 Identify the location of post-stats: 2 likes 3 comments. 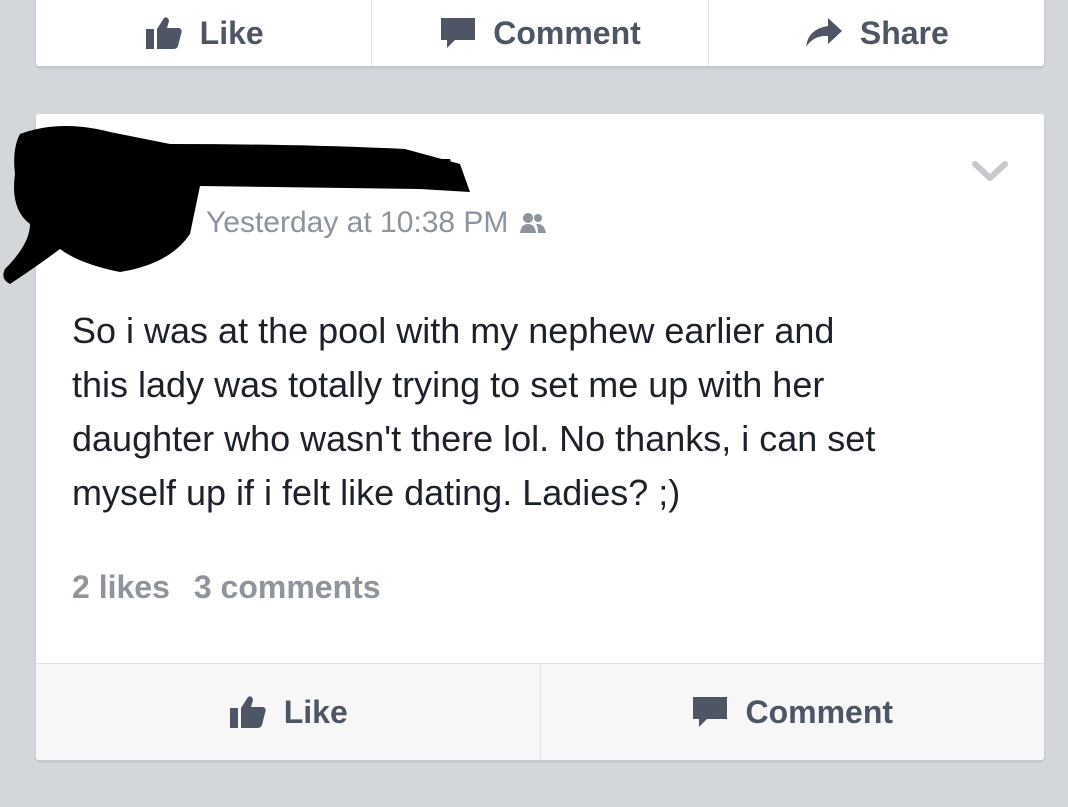
(226, 587).